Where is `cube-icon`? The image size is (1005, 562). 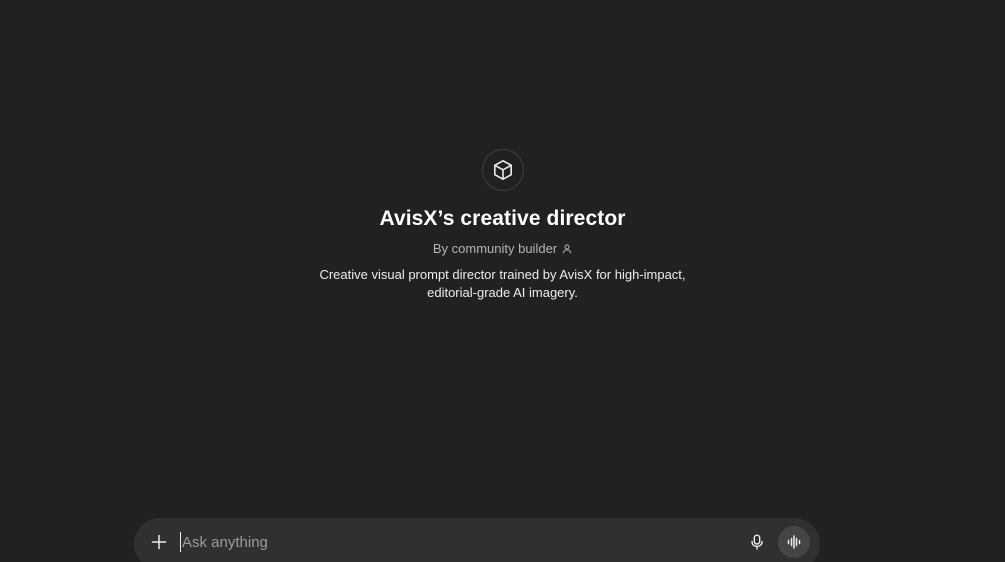
cube-icon is located at coordinates (502, 170).